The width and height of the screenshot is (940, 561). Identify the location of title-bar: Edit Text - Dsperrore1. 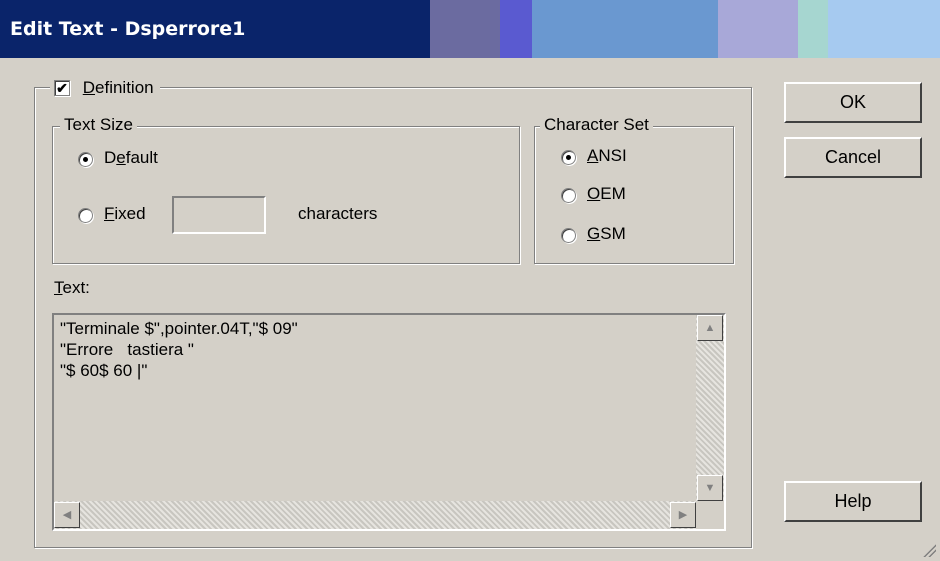
(470, 29).